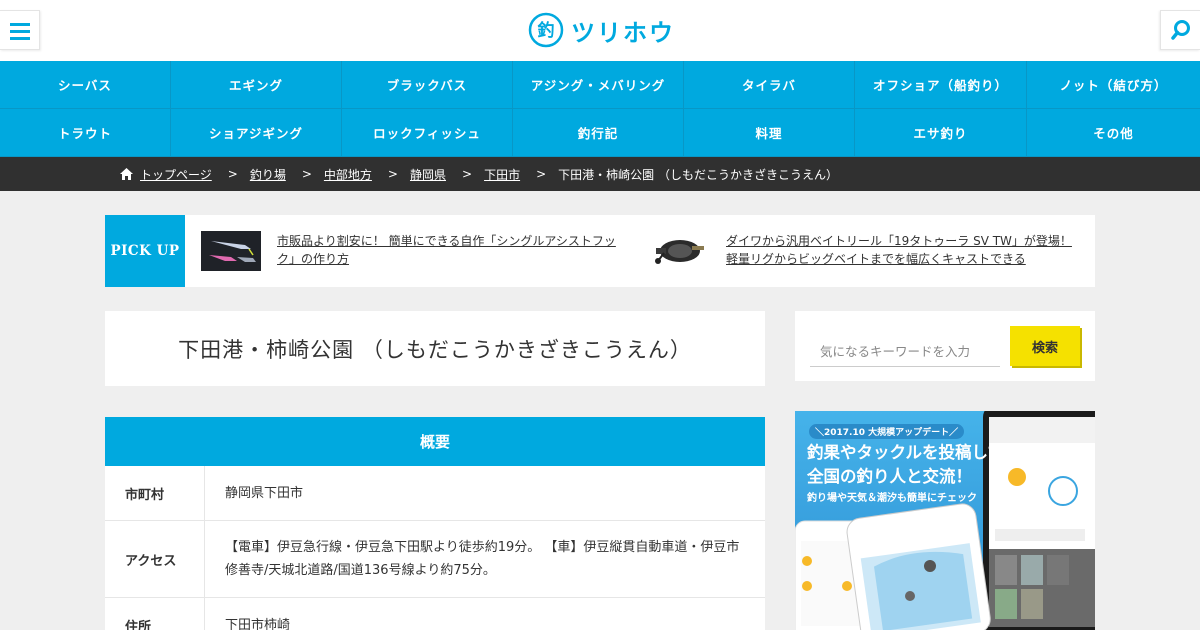  Describe the element at coordinates (698, 174) in the screenshot. I see `breadcrumb-current: 下田港・柿崎公園 （しもだこうかきざきこうえん）` at that location.